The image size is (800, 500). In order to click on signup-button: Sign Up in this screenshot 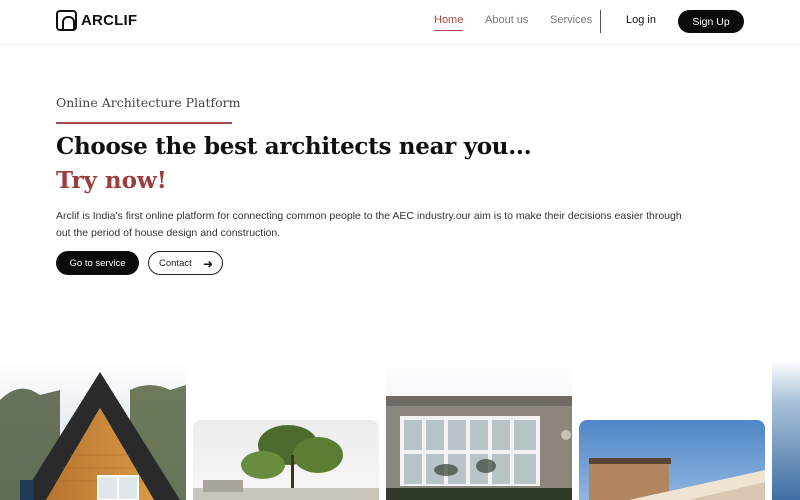, I will do `click(711, 21)`.